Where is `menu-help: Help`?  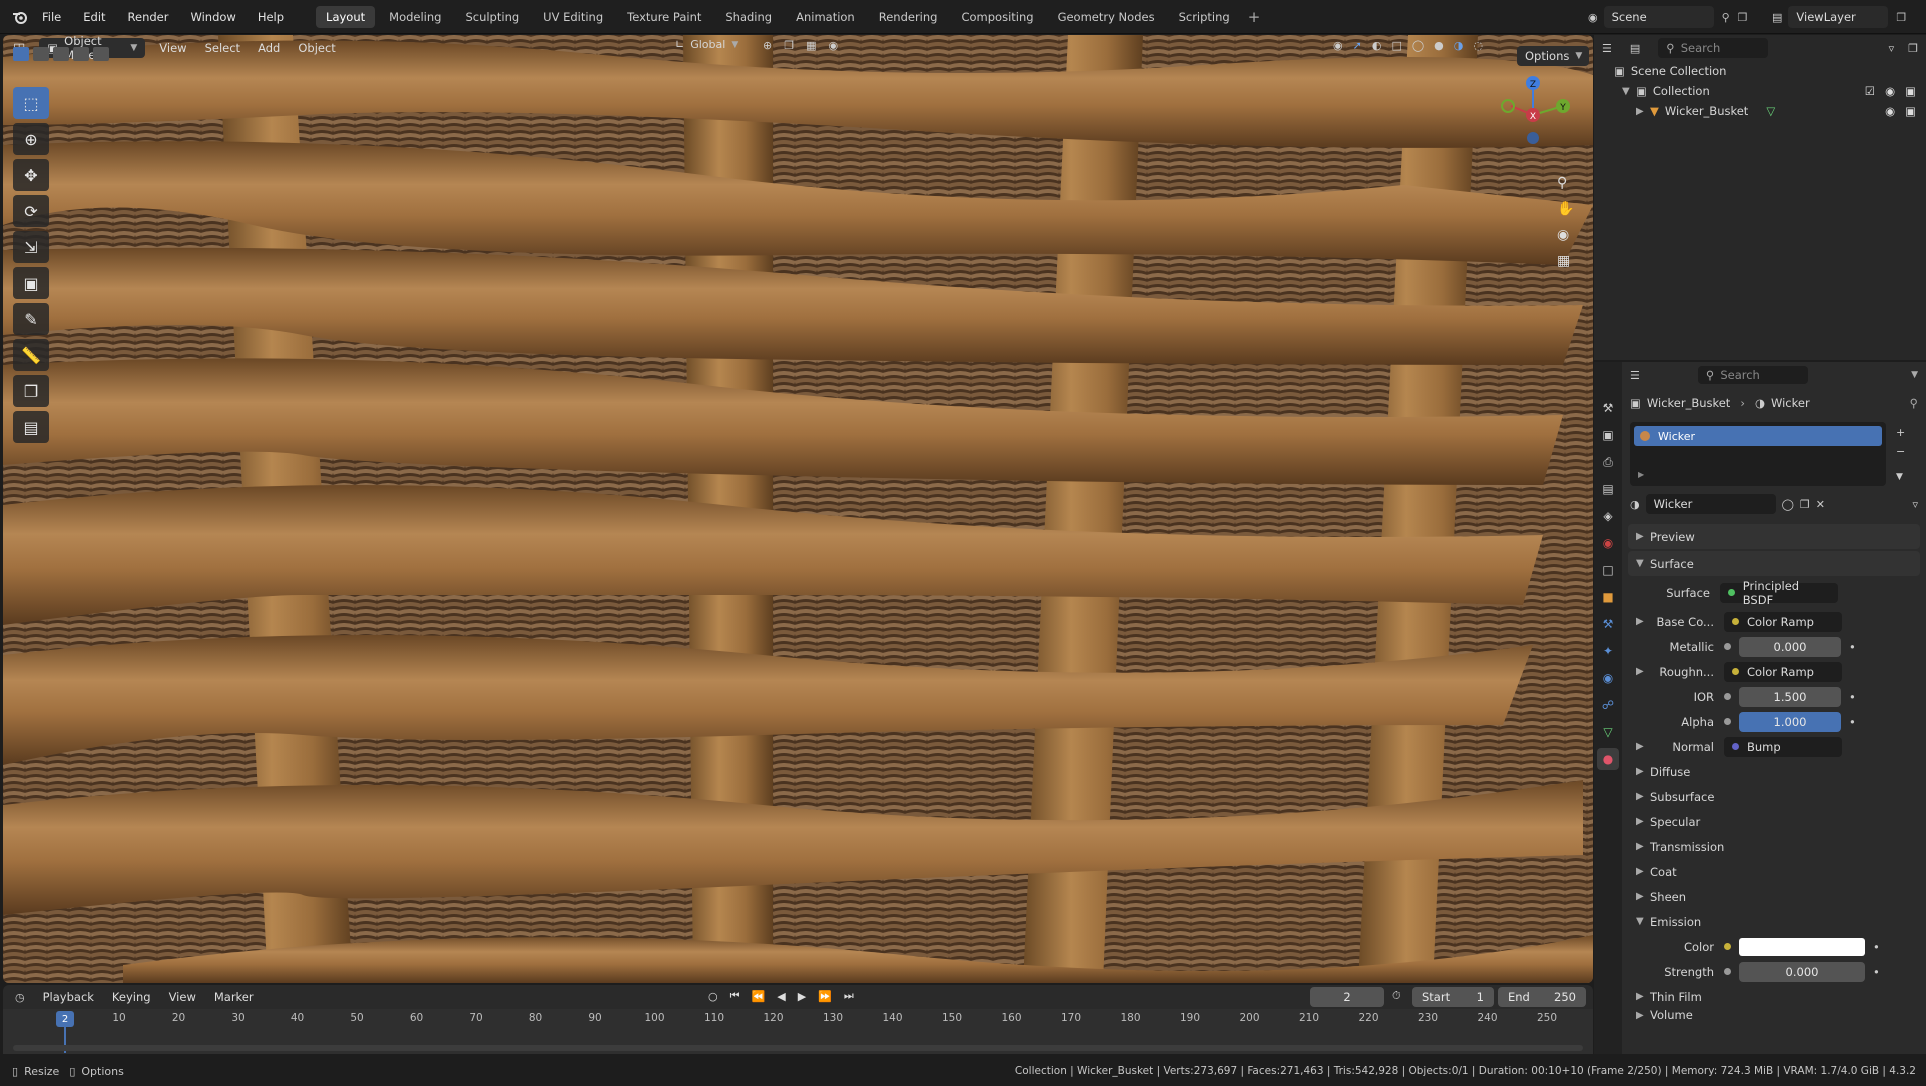 menu-help: Help is located at coordinates (271, 17).